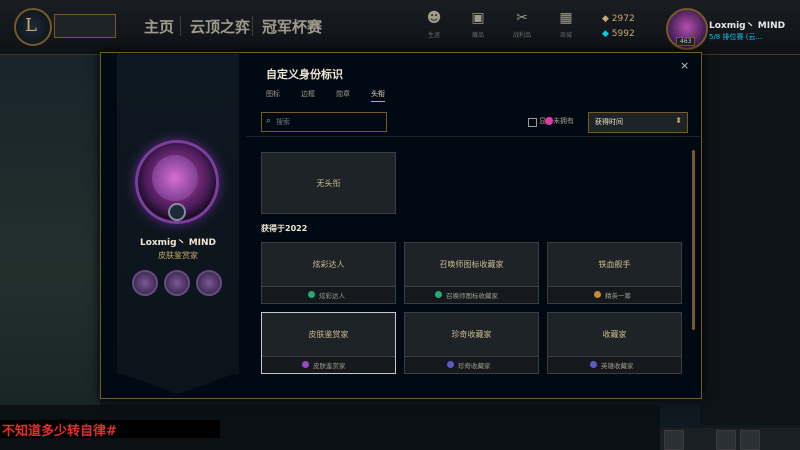  What do you see at coordinates (614, 264) in the screenshot?
I see `title-card-label: 铁血舰手` at bounding box center [614, 264].